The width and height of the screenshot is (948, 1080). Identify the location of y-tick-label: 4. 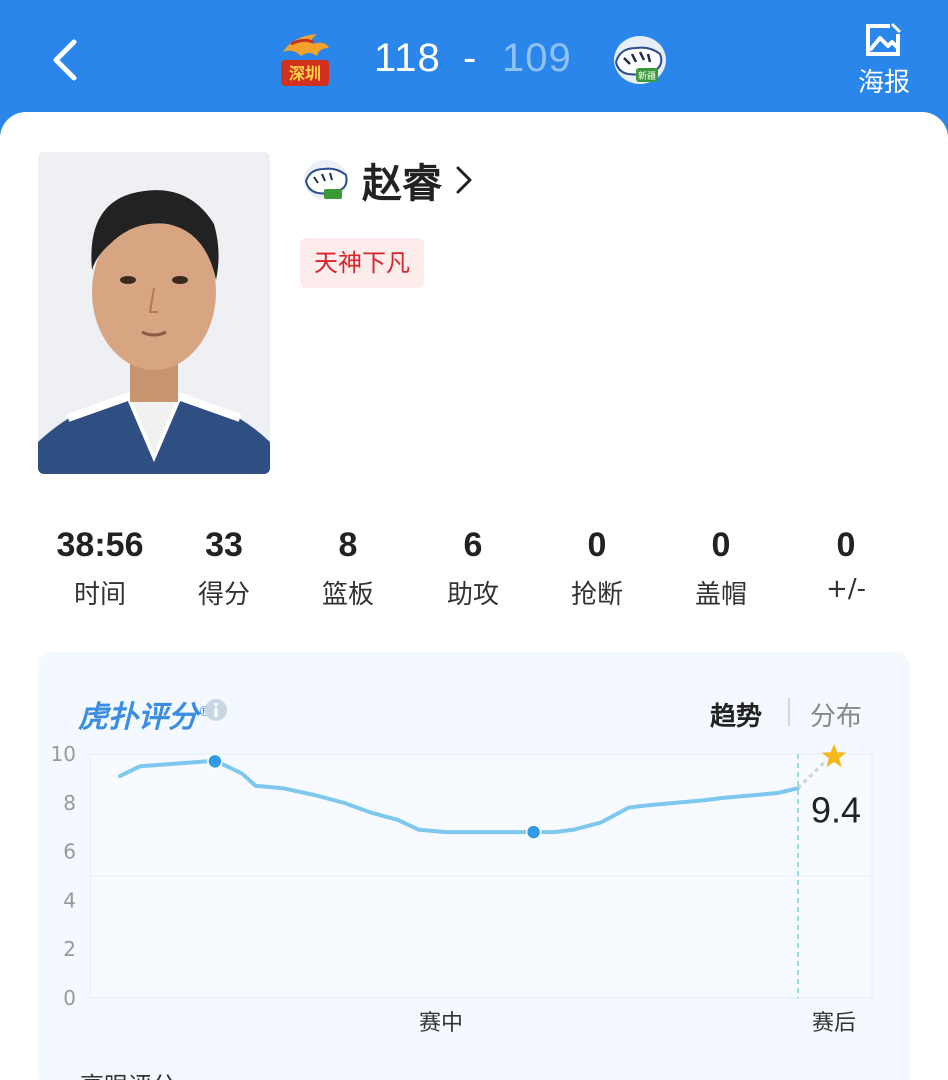
(69, 900).